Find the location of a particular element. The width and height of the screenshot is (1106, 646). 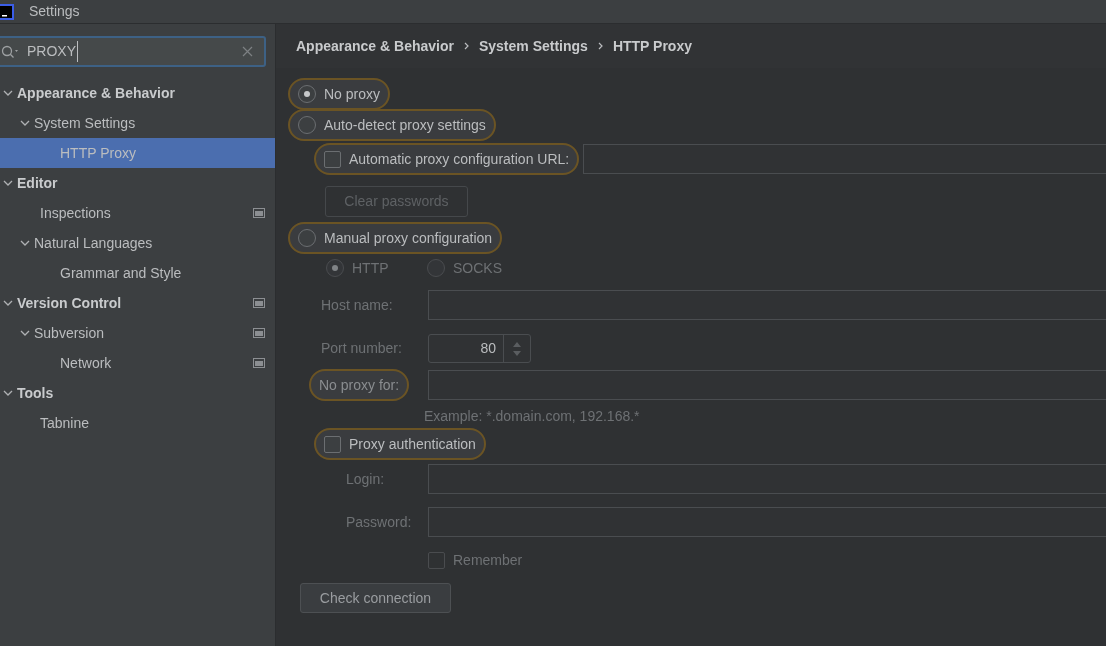

search-icon is located at coordinates (11, 51).